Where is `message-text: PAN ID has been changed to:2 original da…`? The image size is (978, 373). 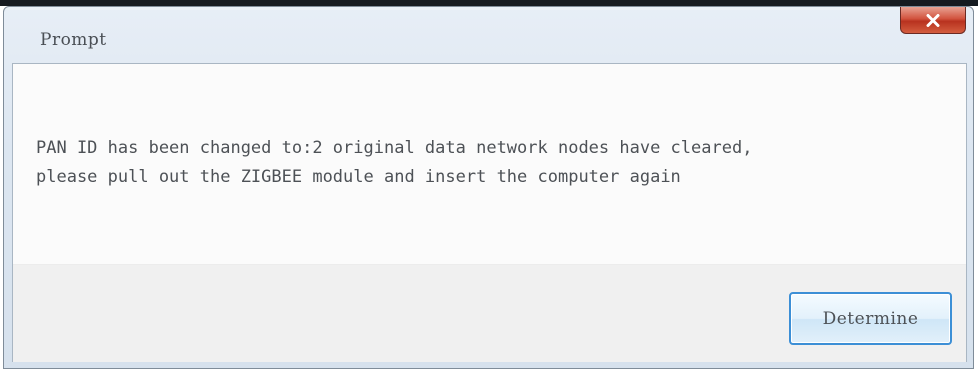 message-text: PAN ID has been changed to:2 original da… is located at coordinates (504, 163).